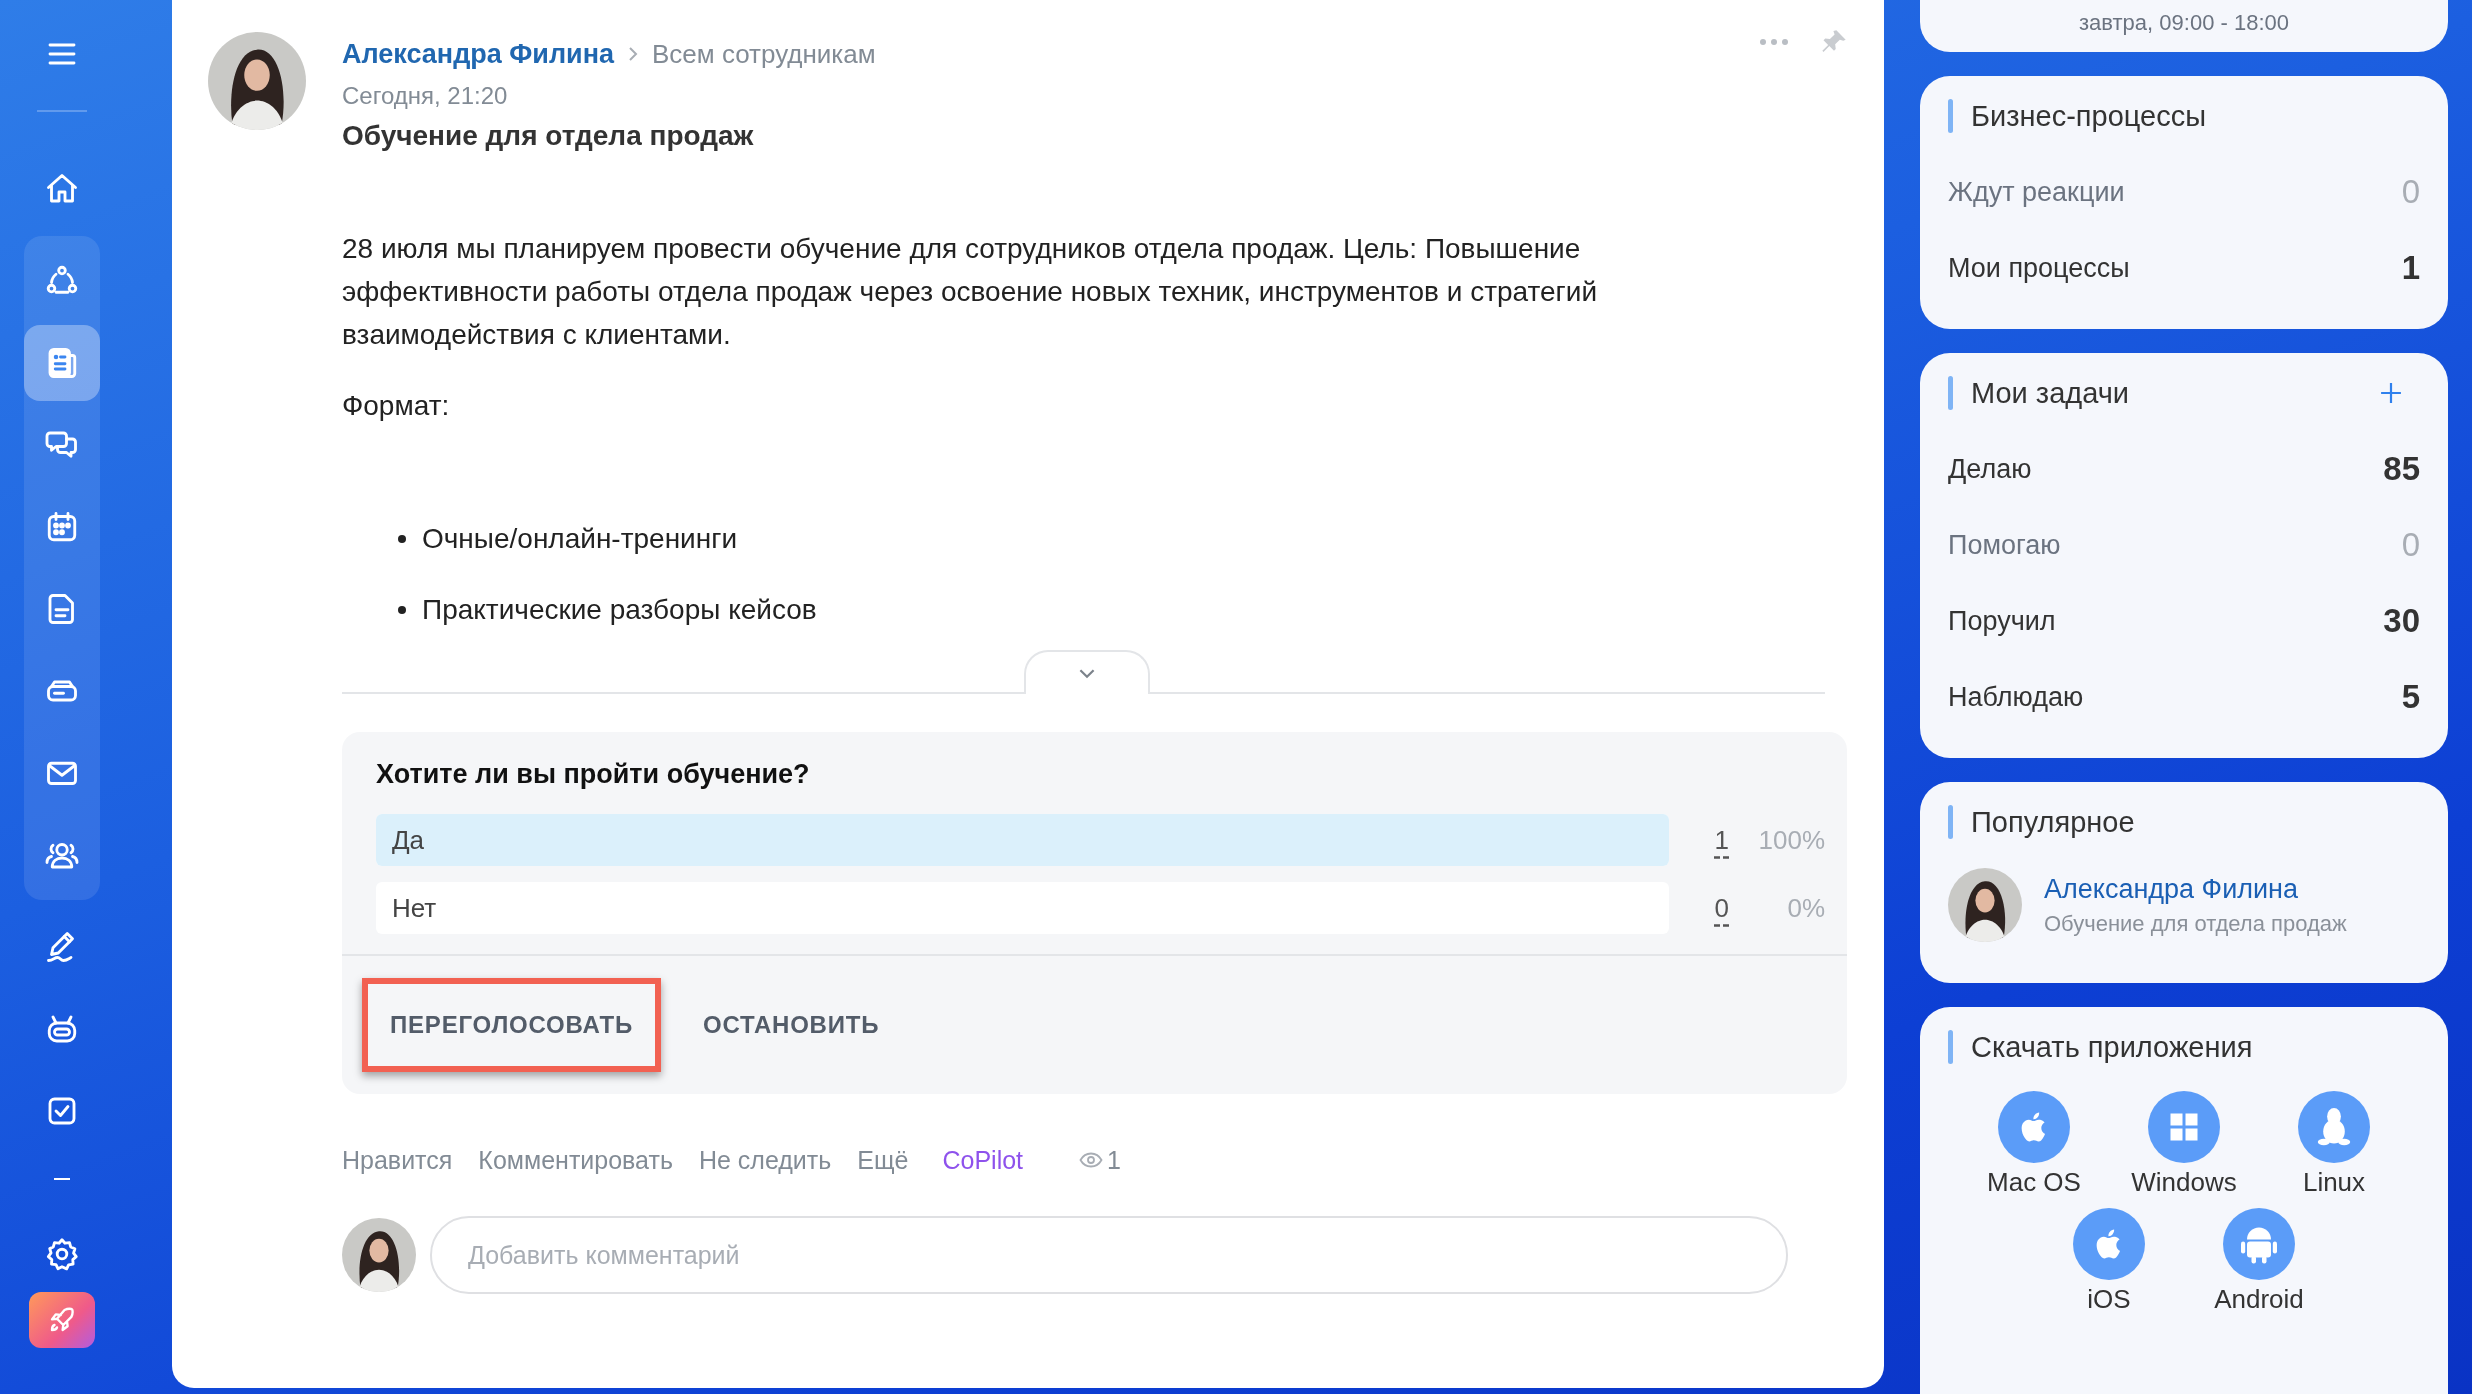 The width and height of the screenshot is (2472, 1394). I want to click on widget-title: Скачать приложения, so click(2112, 1047).